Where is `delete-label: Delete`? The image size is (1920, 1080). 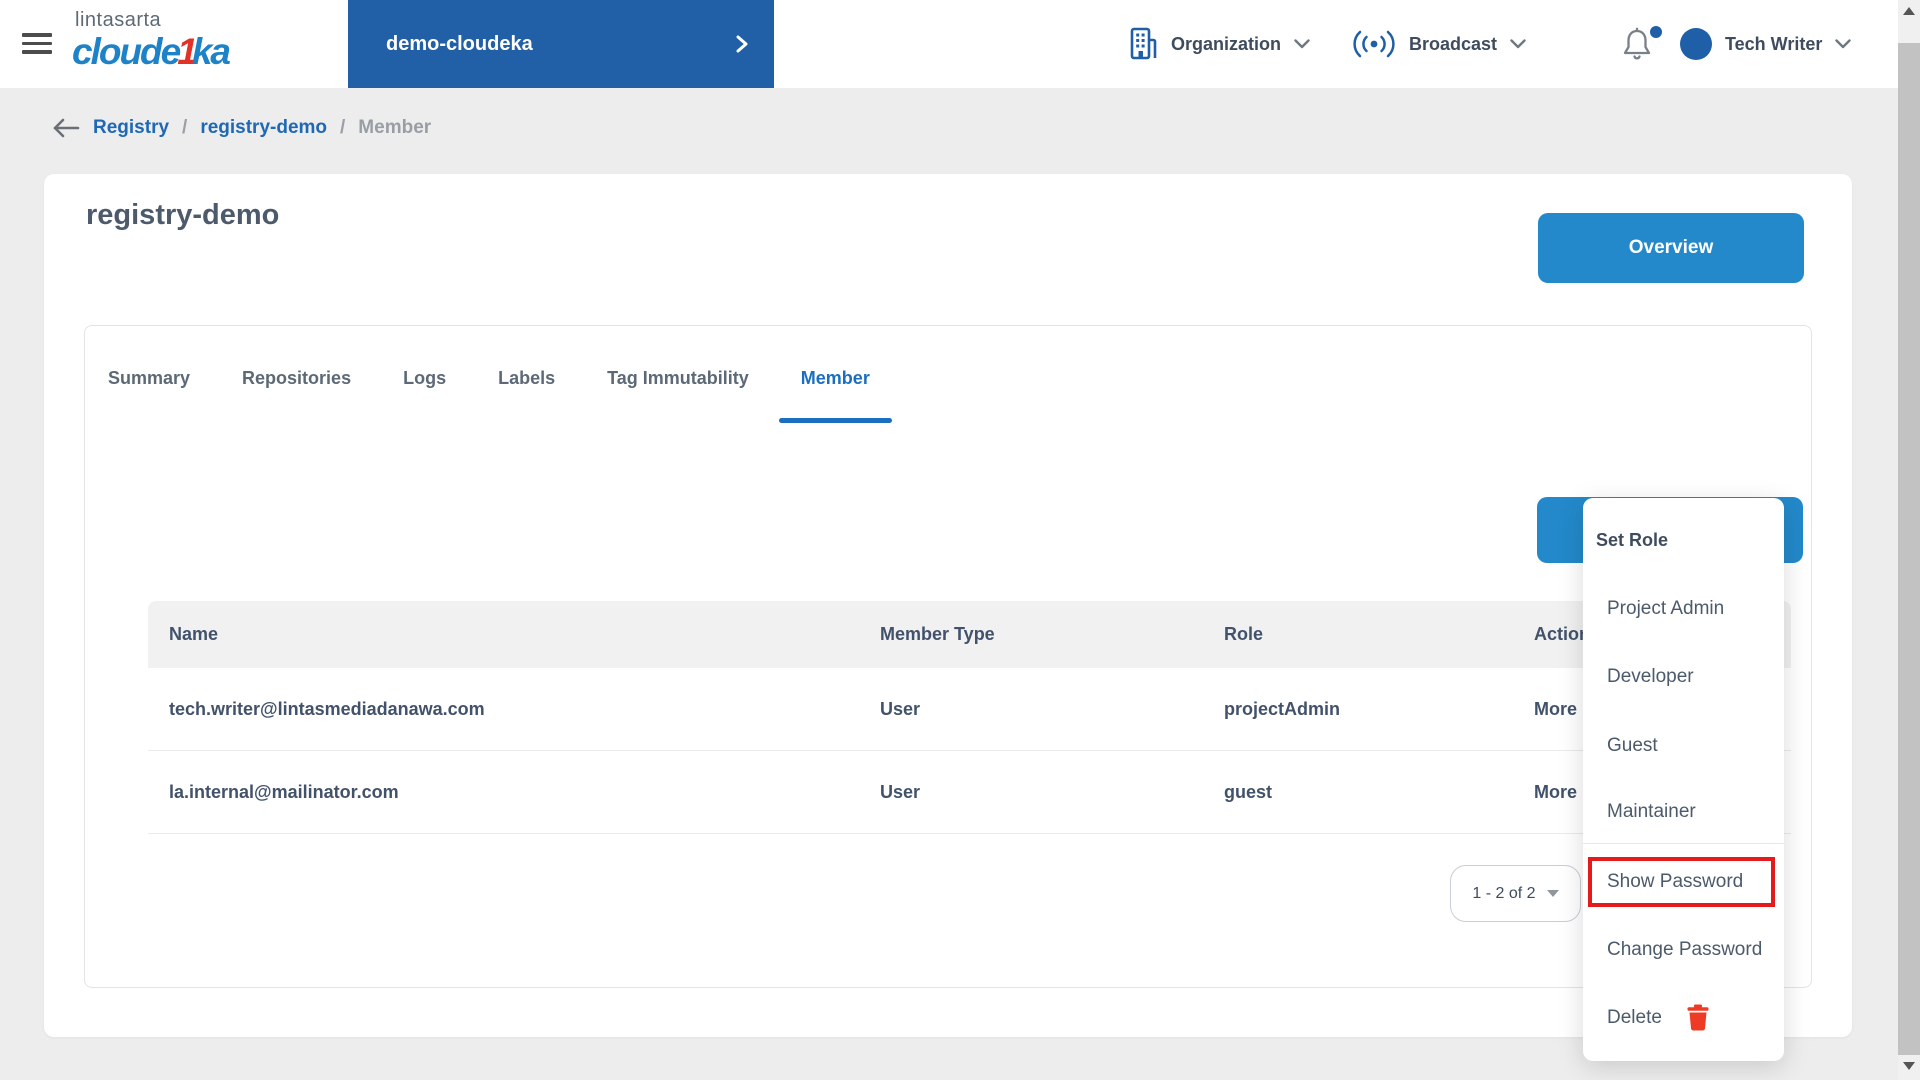
delete-label: Delete is located at coordinates (1634, 1017).